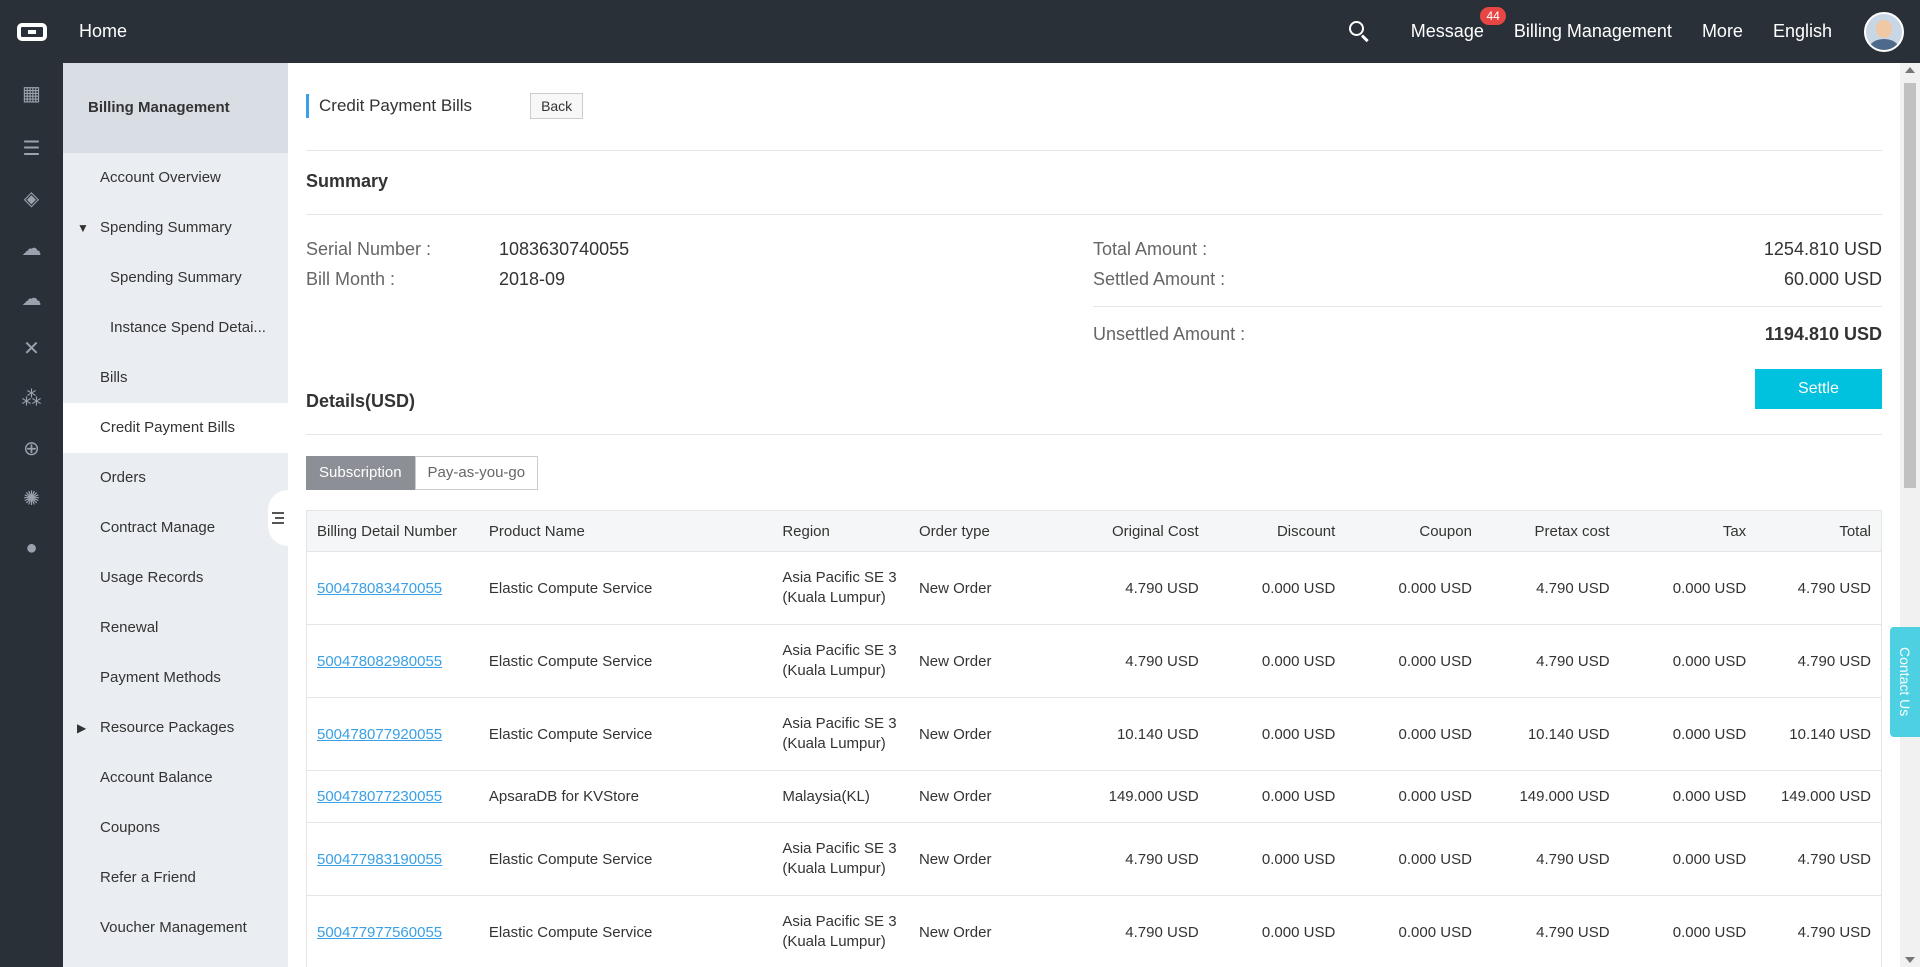 The image size is (1920, 967). Describe the element at coordinates (1162, 661) in the screenshot. I see `original-cost: 4.790 USD` at that location.